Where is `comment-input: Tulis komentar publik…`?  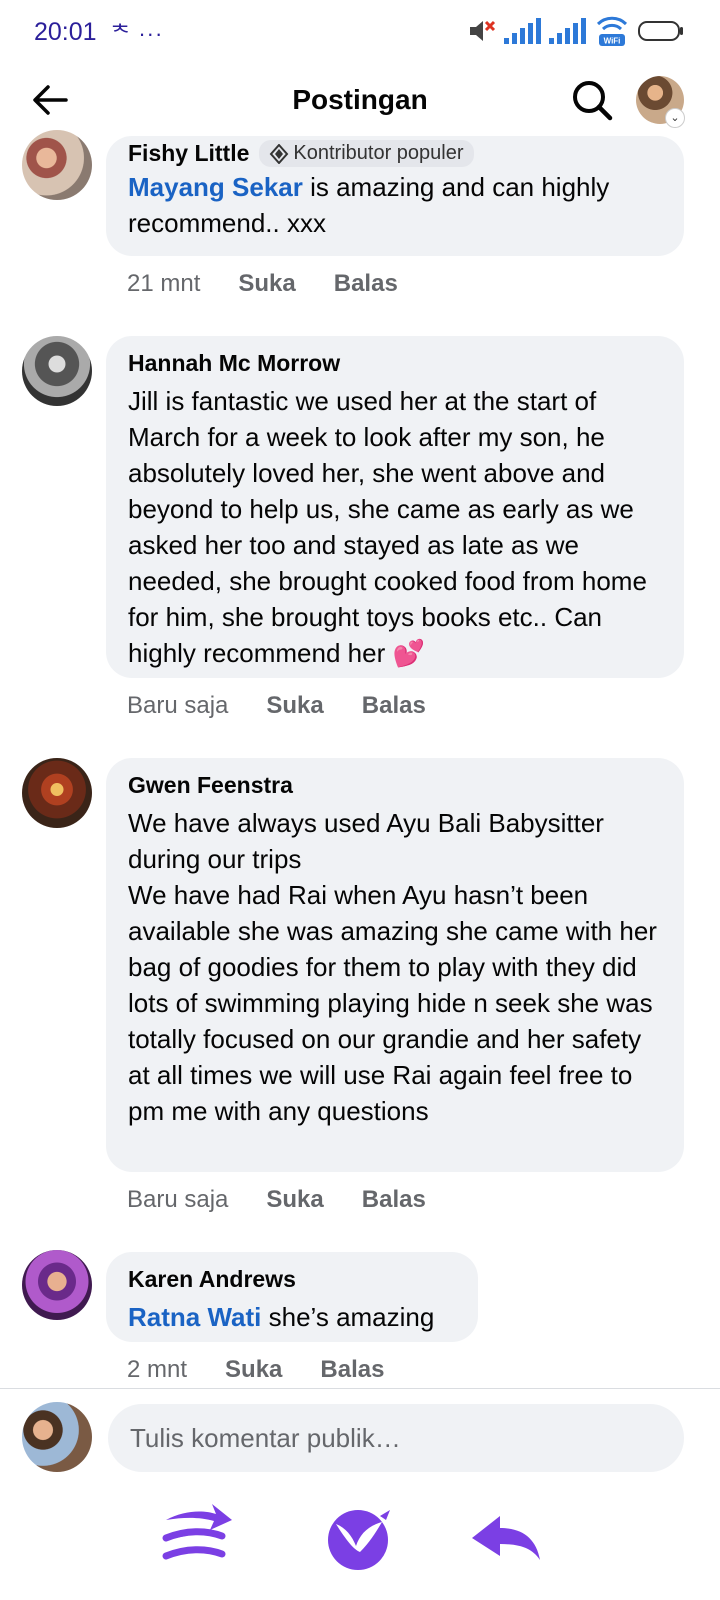
comment-input: Tulis komentar publik… is located at coordinates (396, 1438).